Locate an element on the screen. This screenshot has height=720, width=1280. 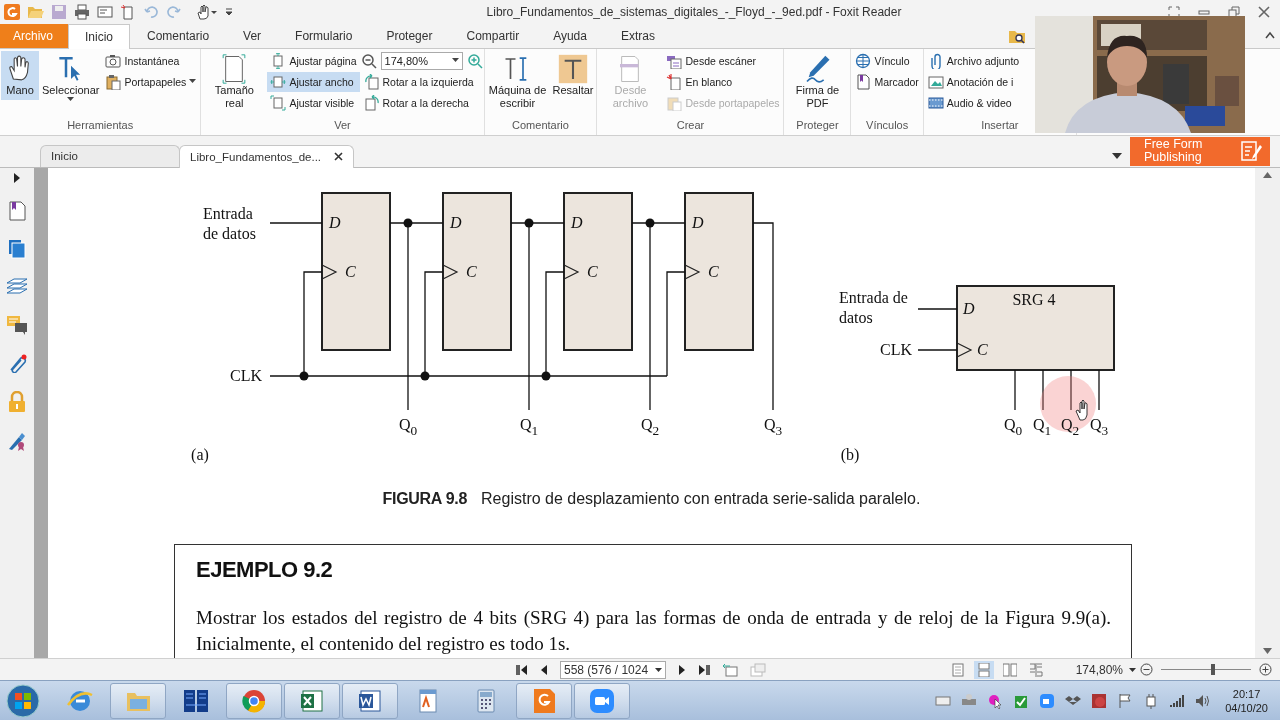
blank-page-button: En blanco is located at coordinates (723, 81).